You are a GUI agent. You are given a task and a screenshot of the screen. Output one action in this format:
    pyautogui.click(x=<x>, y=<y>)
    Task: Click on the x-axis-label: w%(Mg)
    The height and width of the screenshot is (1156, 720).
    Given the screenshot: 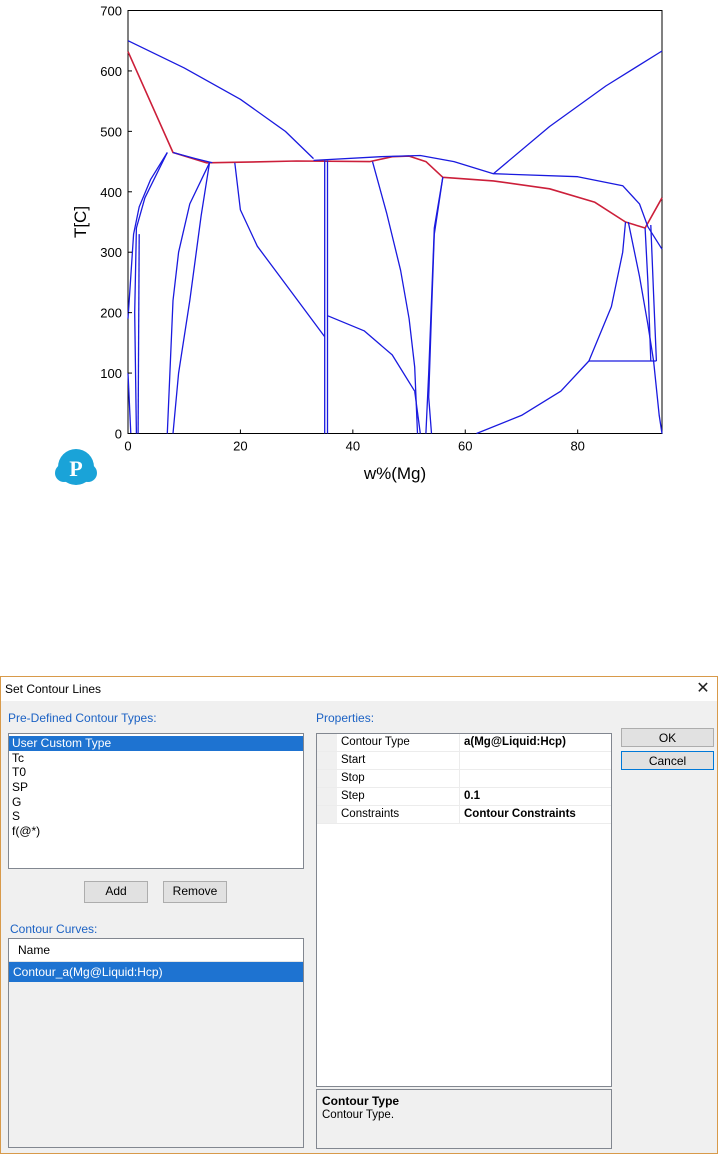 What is the action you would take?
    pyautogui.click(x=394, y=473)
    